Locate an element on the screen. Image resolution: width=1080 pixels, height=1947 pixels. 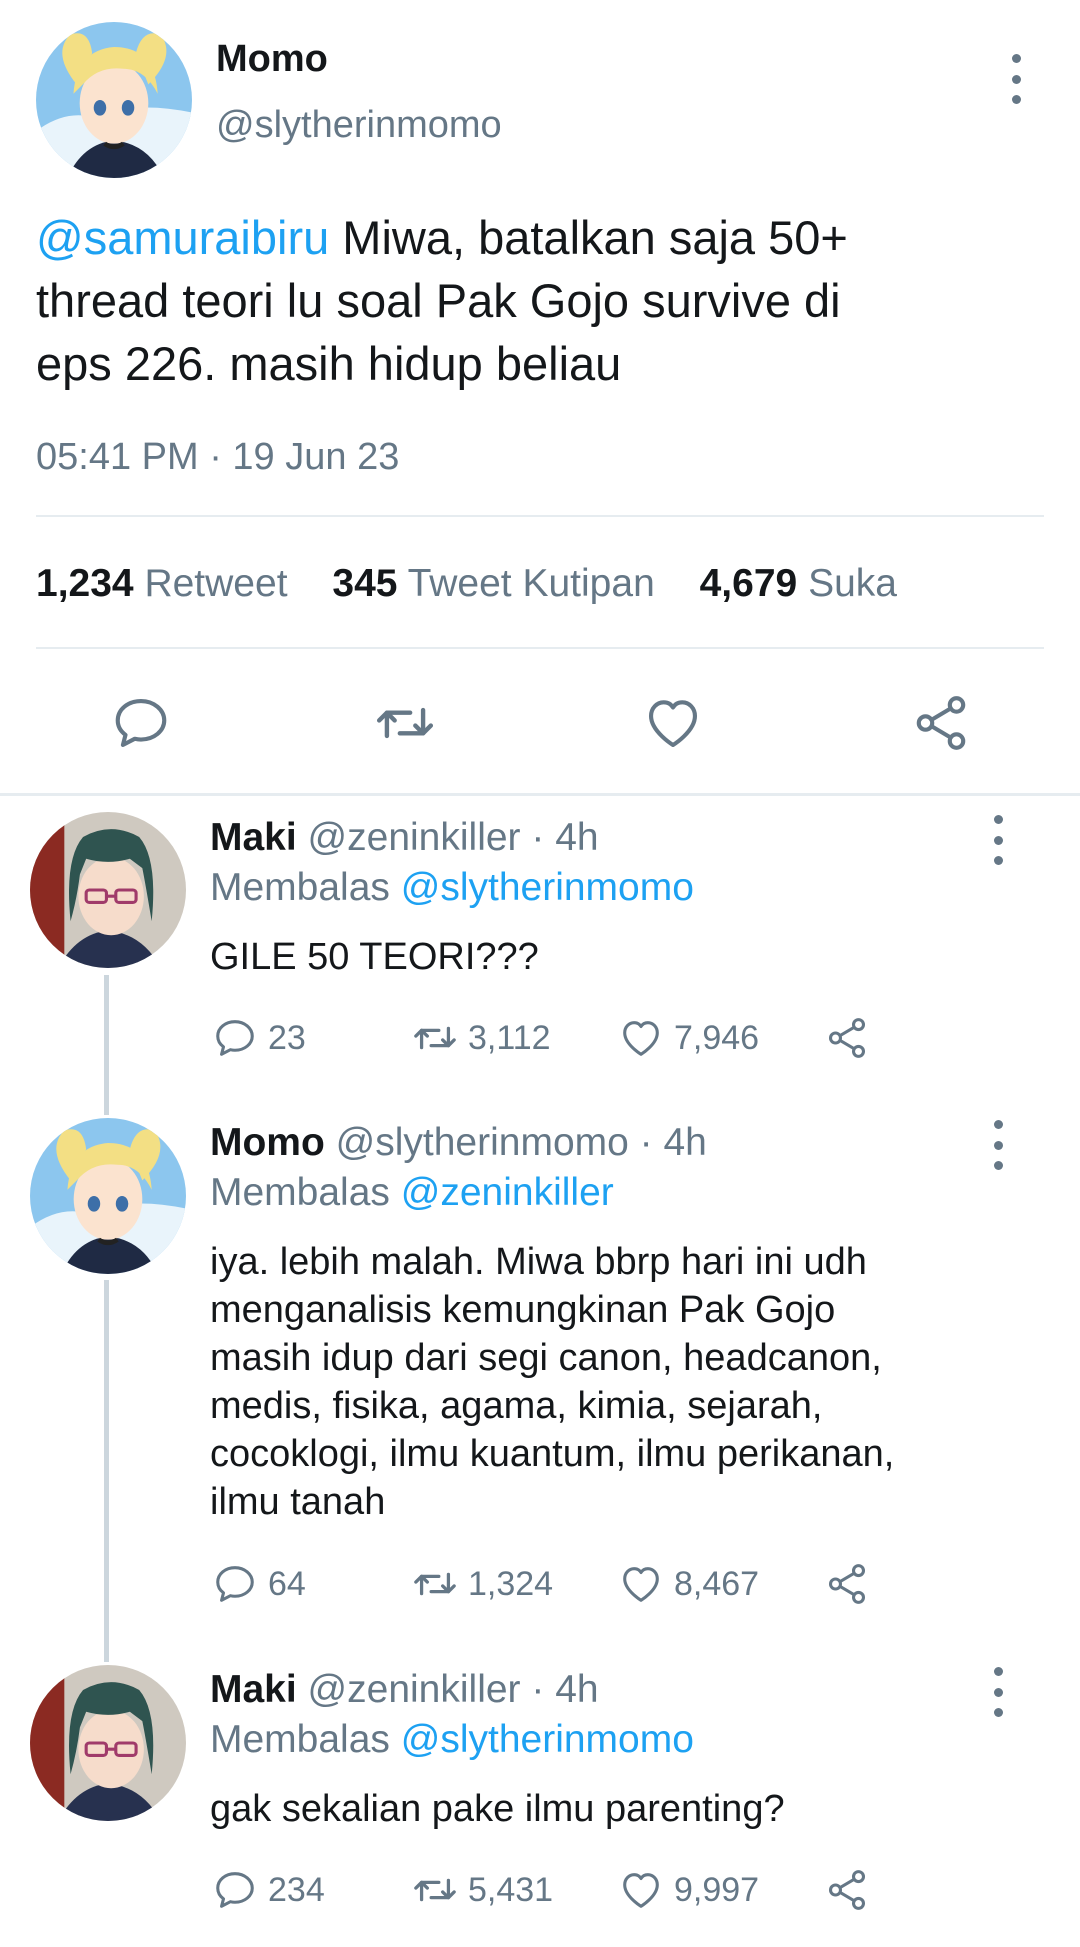
retweet-count: 3,112 is located at coordinates (509, 1037).